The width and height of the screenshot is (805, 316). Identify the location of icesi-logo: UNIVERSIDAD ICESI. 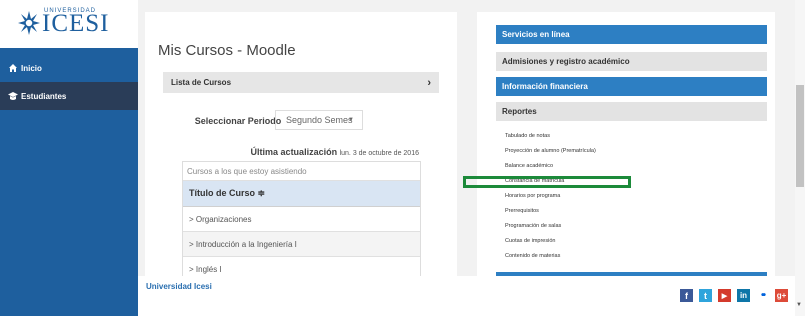
(69, 24).